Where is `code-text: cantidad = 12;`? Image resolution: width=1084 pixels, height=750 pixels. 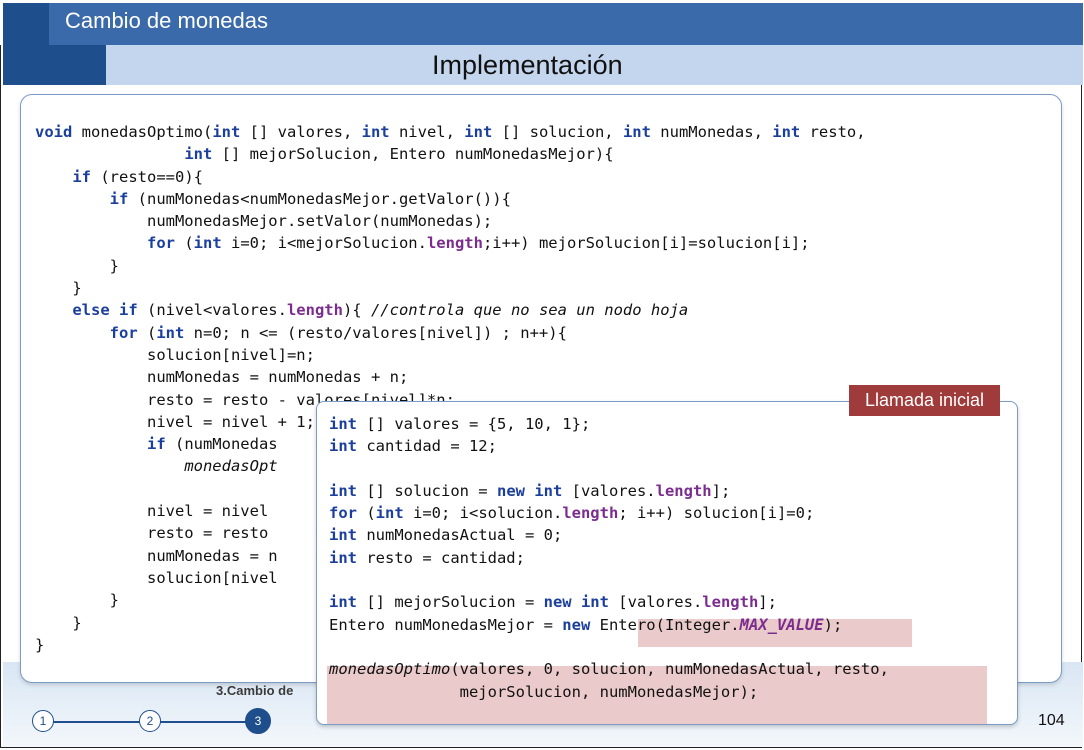
code-text: cantidad = 12; is located at coordinates (431, 446).